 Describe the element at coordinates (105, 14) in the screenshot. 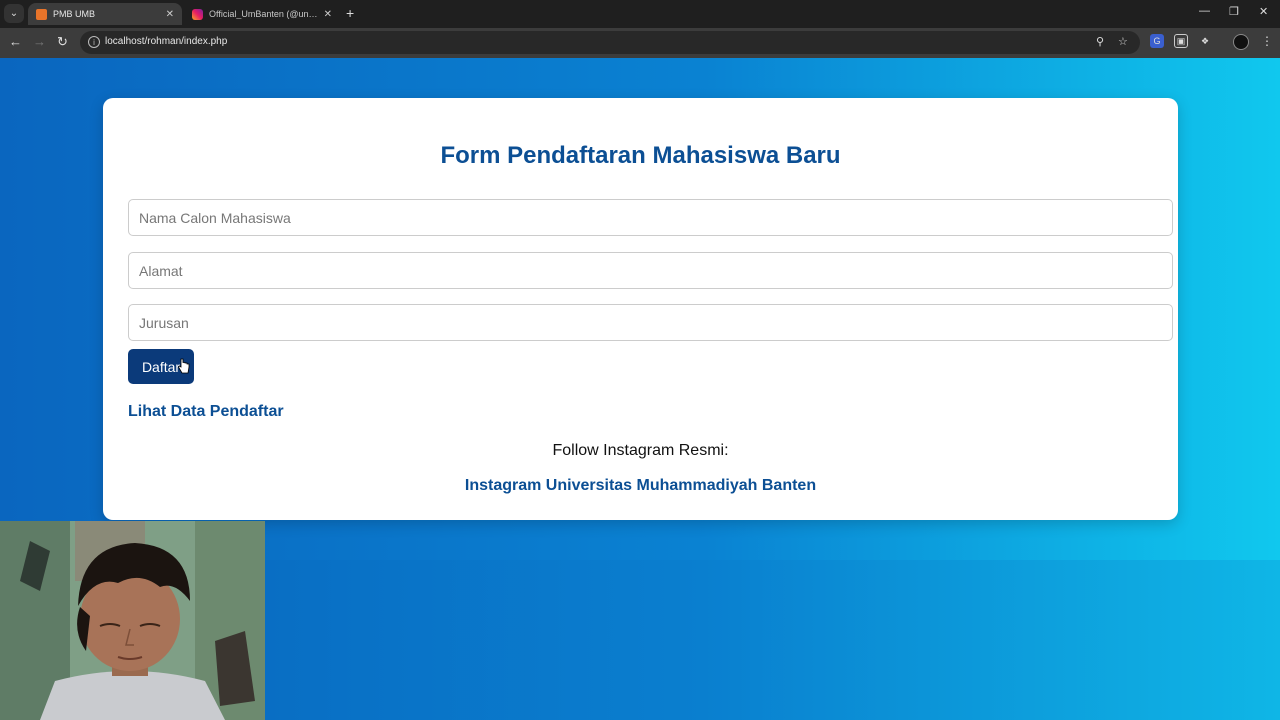

I see `tab-pmb-umb: PMB UMB ✕` at that location.